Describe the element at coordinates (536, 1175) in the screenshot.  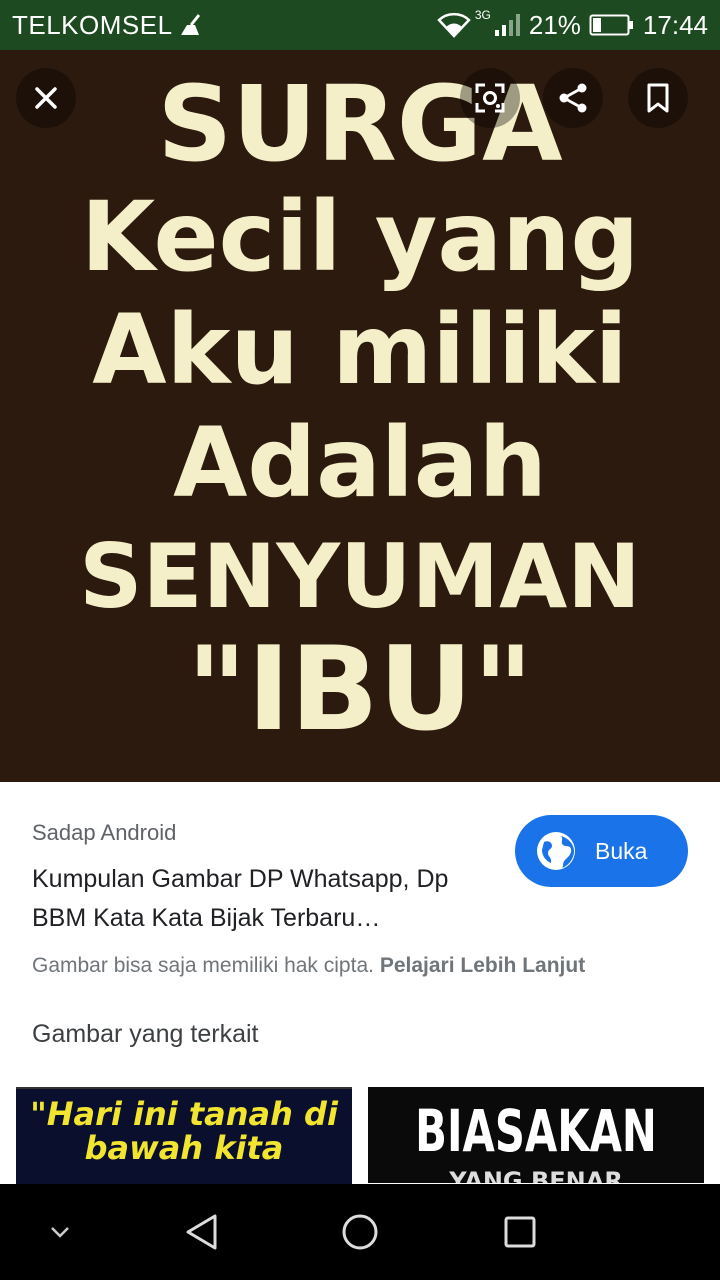
I see `thumbnail-subtext: YANG BENAR` at that location.